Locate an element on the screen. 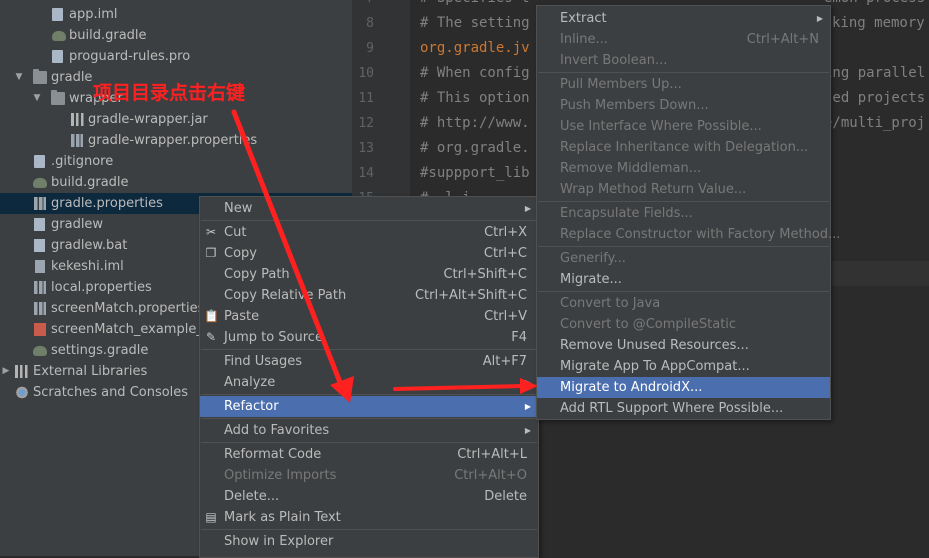 The image size is (929, 558). menu-item-refactor: Refactor ▶ is located at coordinates (369, 406).